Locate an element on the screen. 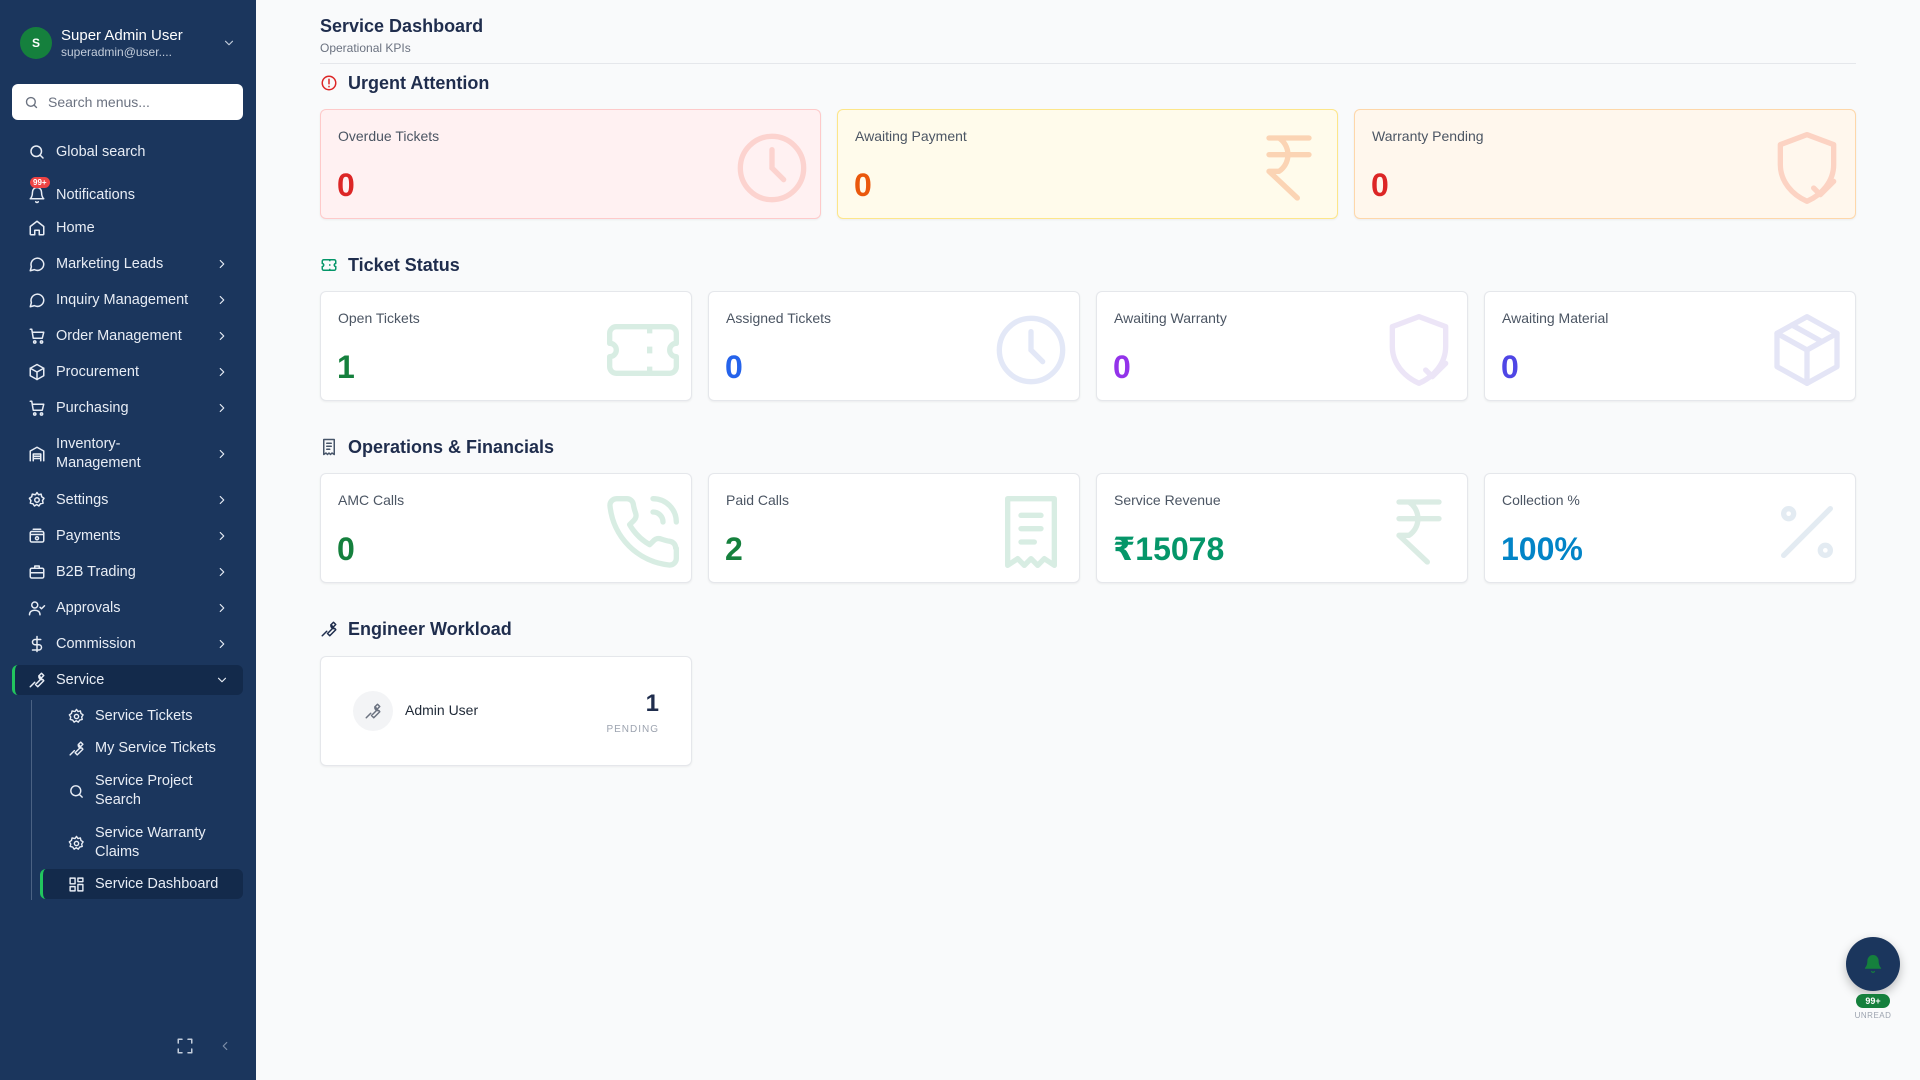 This screenshot has width=1920, height=1080. nav-label: Service Project is located at coordinates (144, 781).